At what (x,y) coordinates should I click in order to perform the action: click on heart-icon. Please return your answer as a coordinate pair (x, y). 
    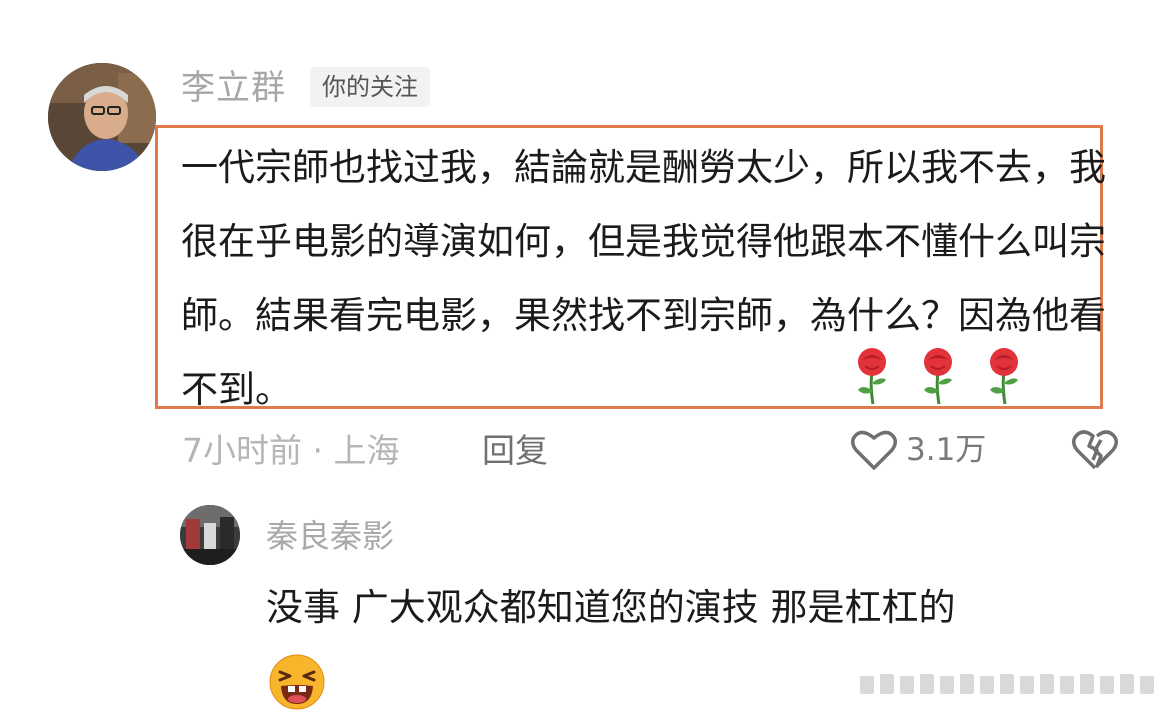
    Looking at the image, I should click on (874, 450).